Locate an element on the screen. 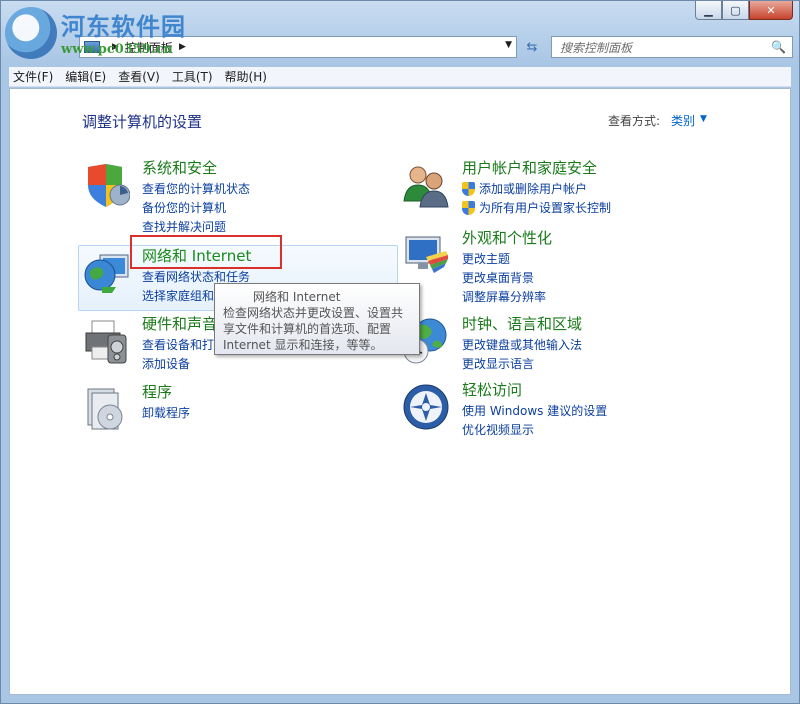  menu-view: 查看(V) is located at coordinates (139, 76).